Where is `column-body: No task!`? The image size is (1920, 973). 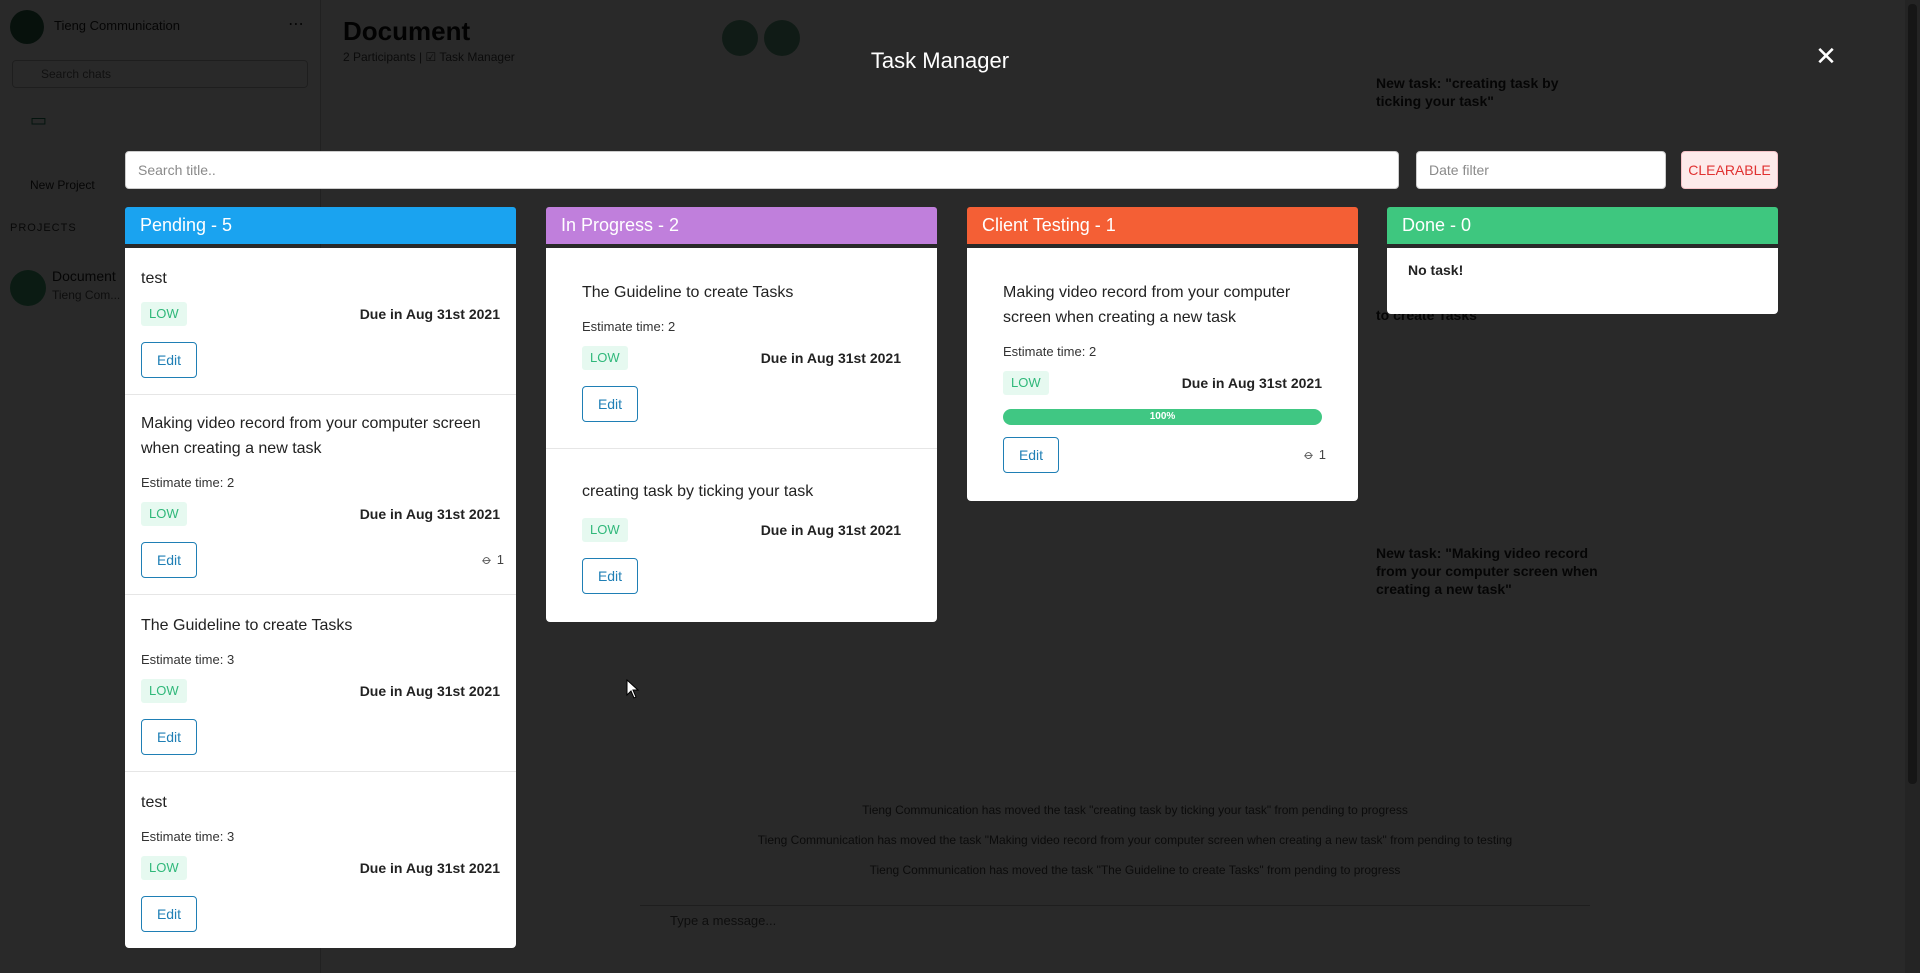 column-body: No task! is located at coordinates (1582, 281).